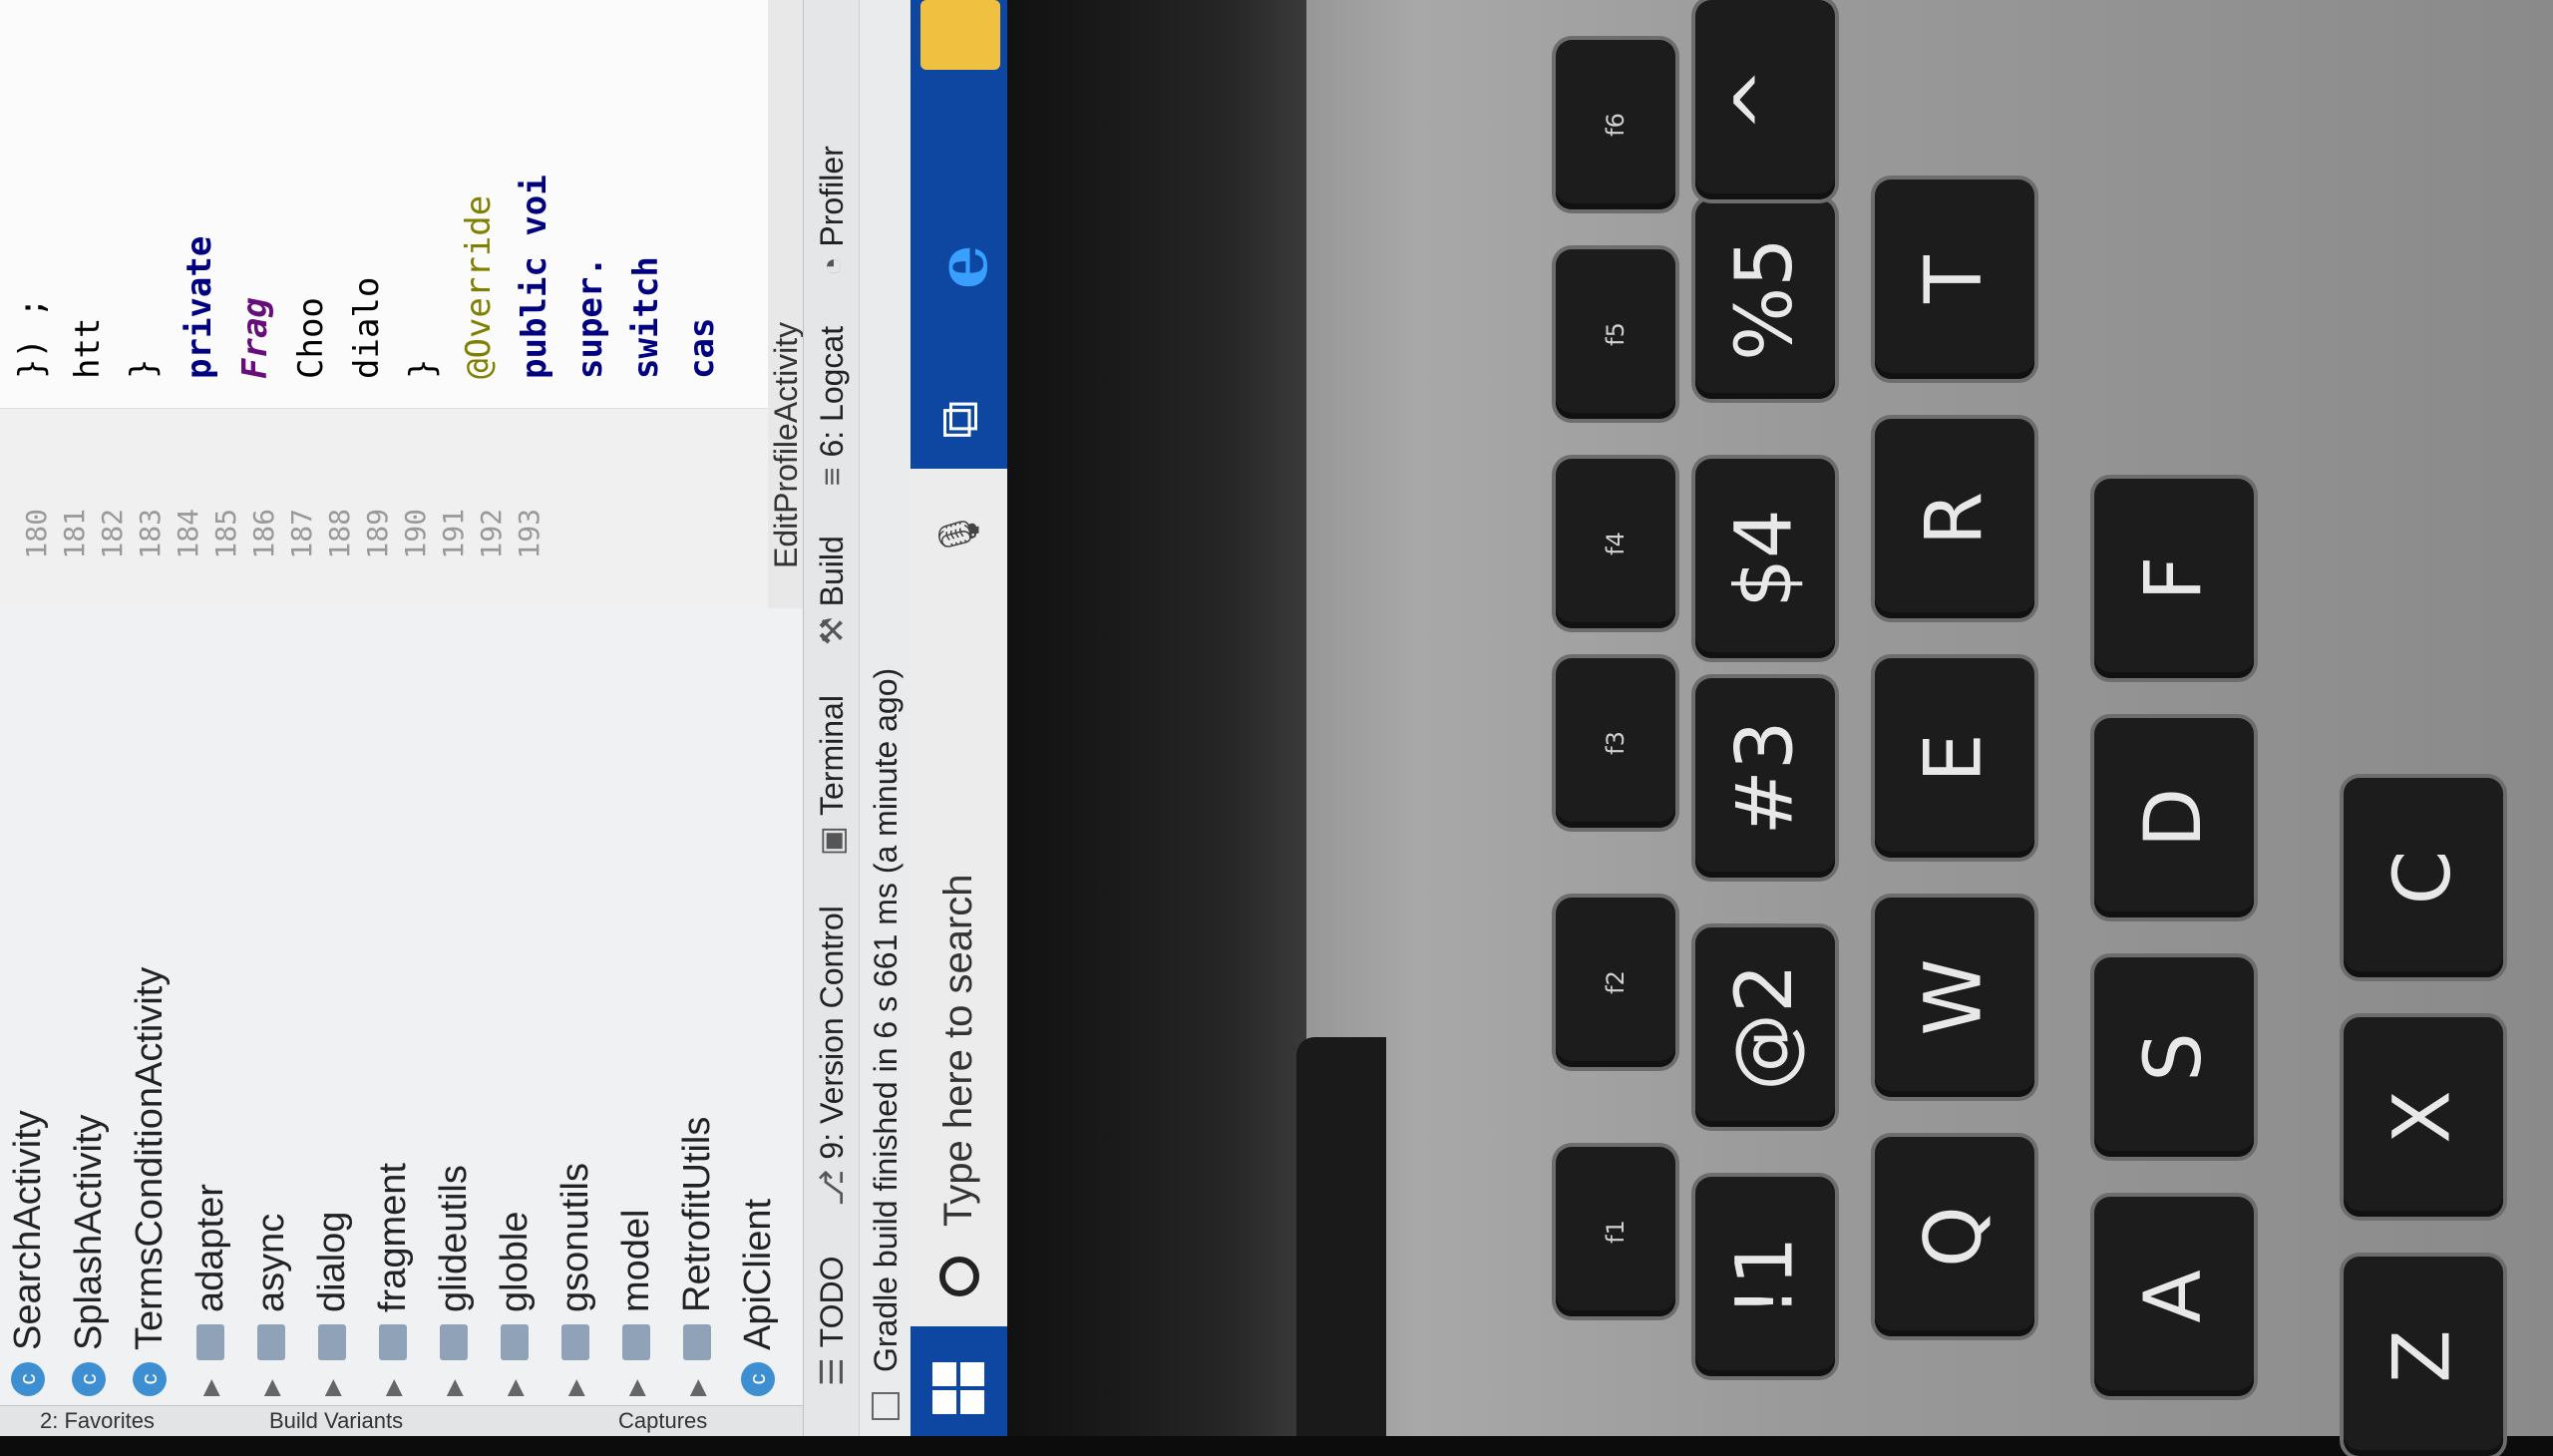 This screenshot has width=2553, height=1456. What do you see at coordinates (2174, 1296) in the screenshot?
I see `letter-key-a: A` at bounding box center [2174, 1296].